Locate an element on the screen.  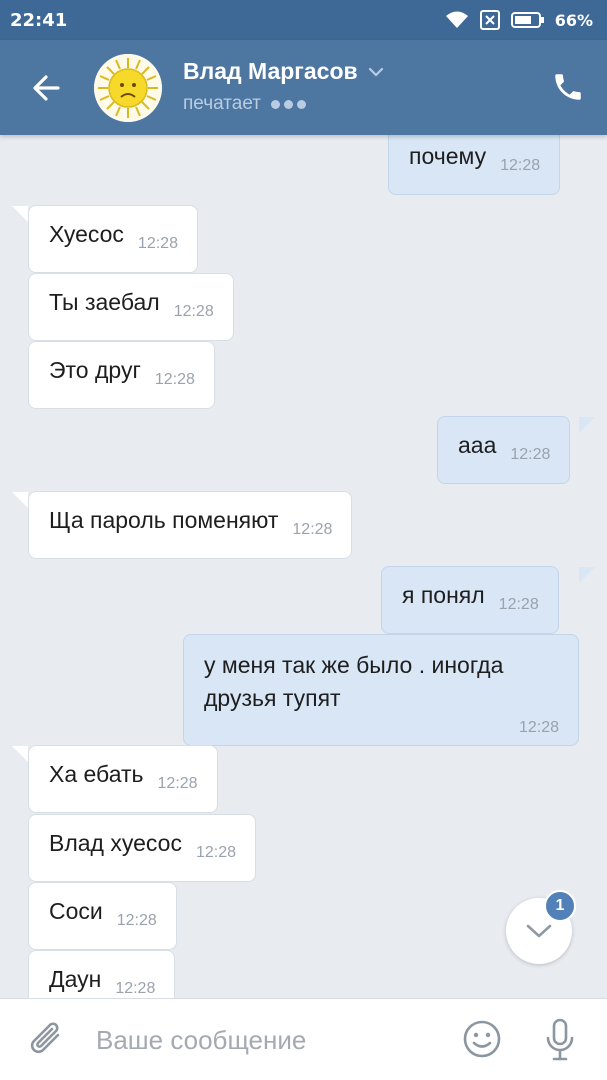
paperclip-icon is located at coordinates (45, 1038).